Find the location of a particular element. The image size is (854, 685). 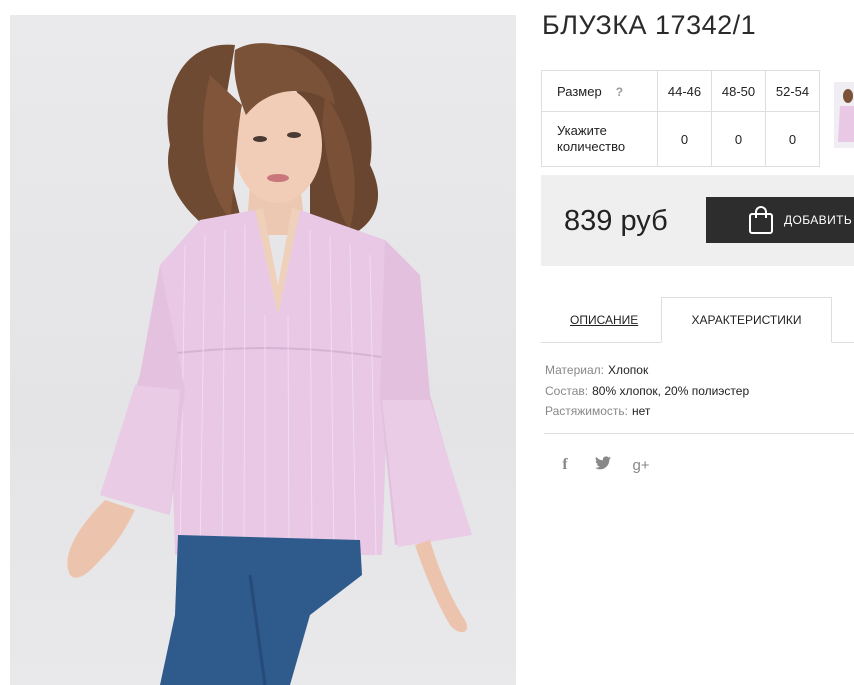

shopping-bag-icon is located at coordinates (761, 220).